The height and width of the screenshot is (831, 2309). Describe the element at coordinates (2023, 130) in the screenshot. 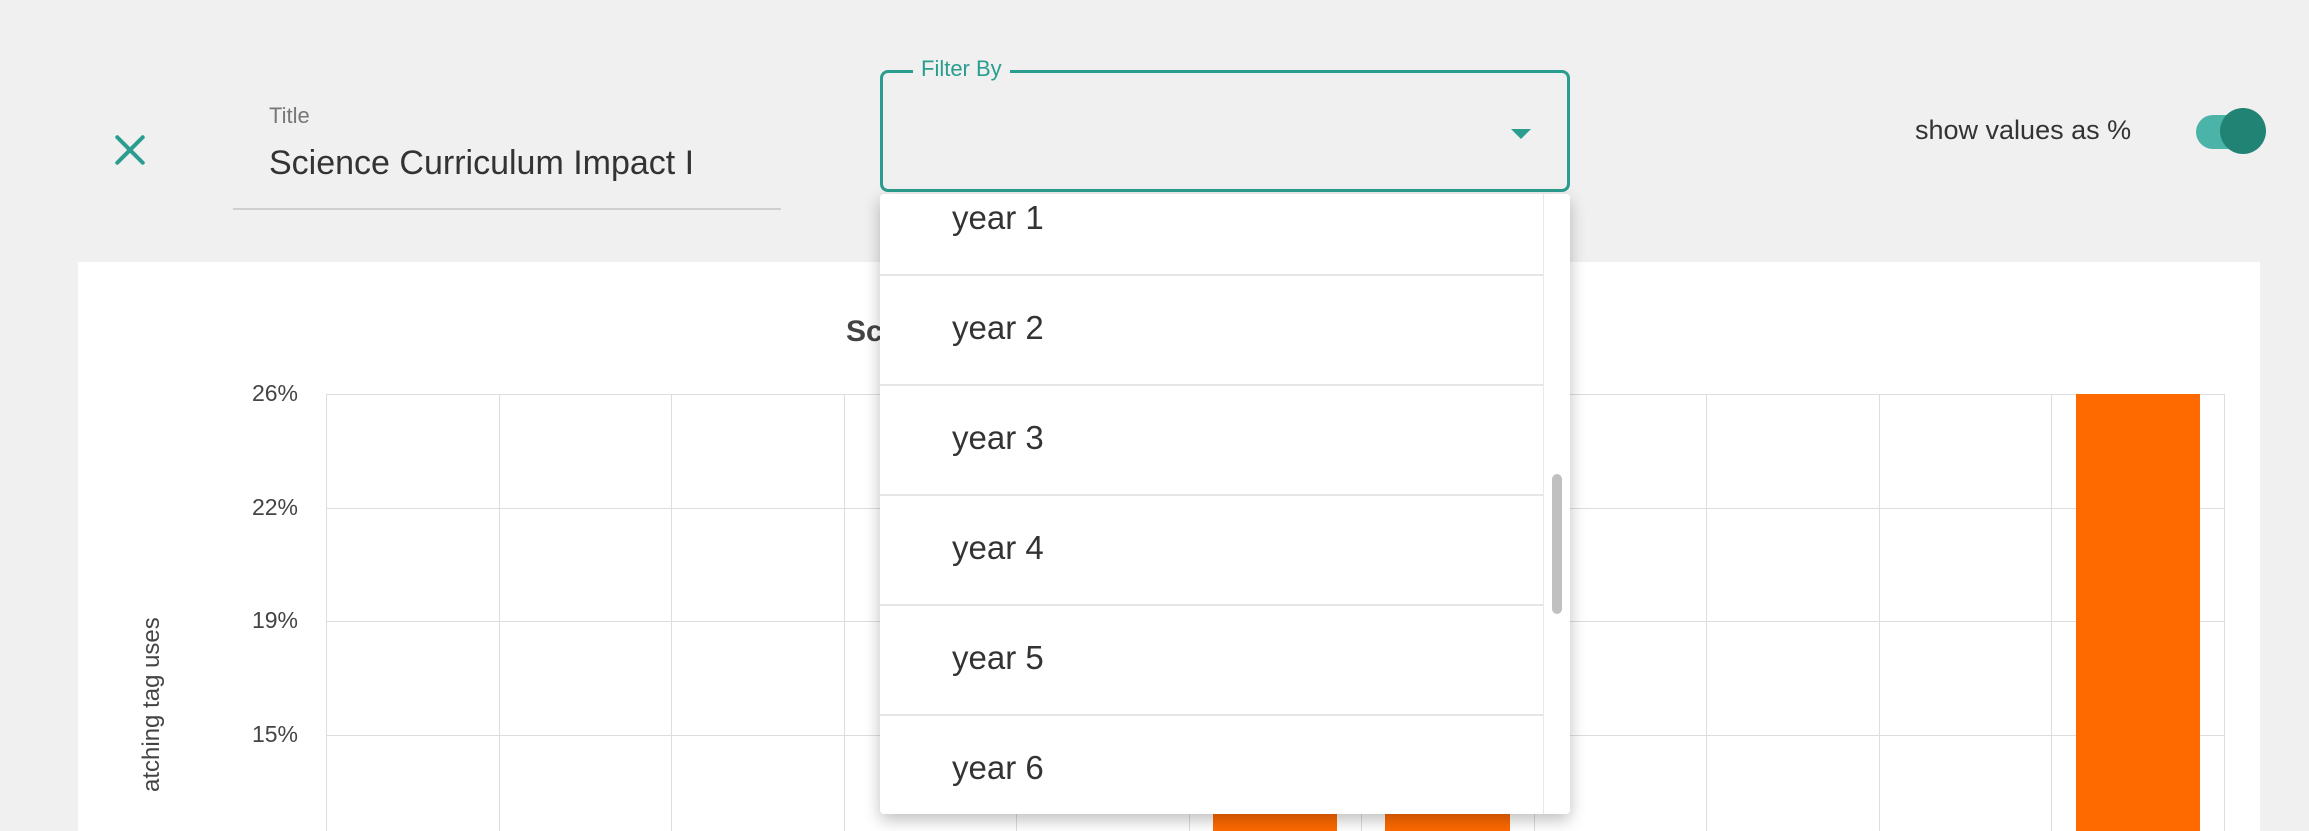

I see `show-values-percent-label: show values as %` at that location.